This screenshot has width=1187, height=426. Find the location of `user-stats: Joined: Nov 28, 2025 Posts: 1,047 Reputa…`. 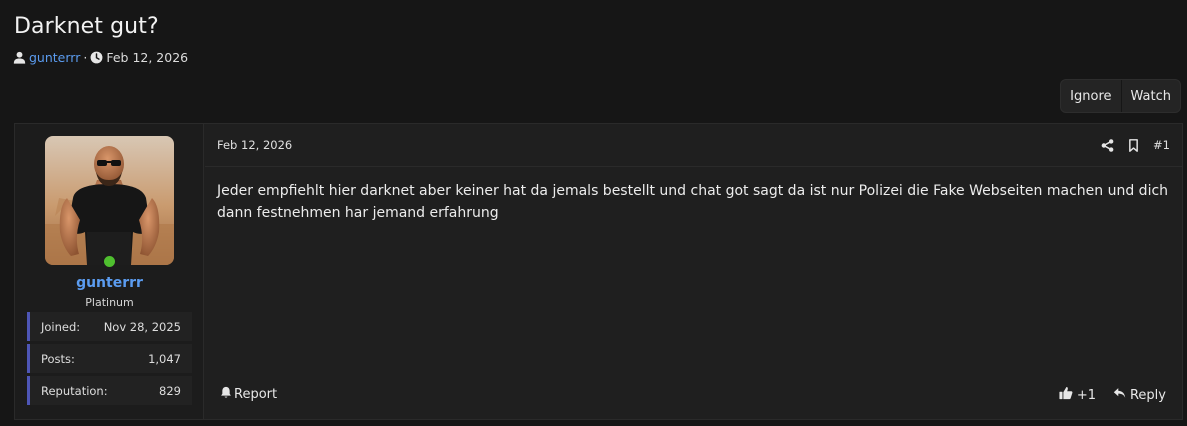

user-stats: Joined: Nov 28, 2025 Posts: 1,047 Reputa… is located at coordinates (109, 360).